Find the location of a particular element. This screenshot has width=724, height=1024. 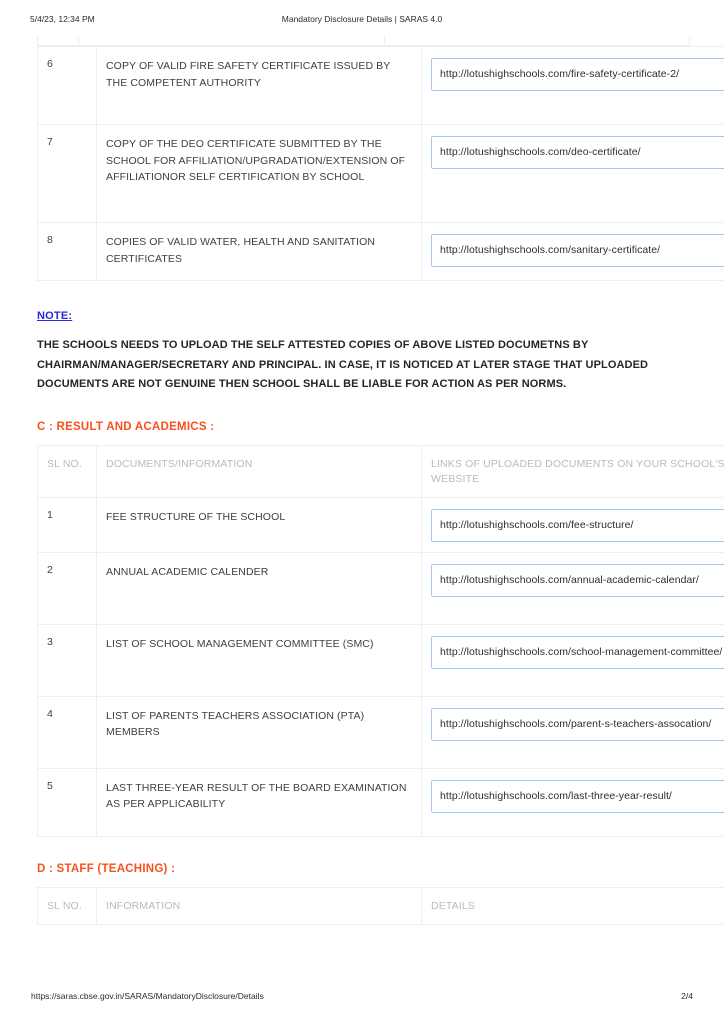

table-header-row: SL NO. INFORMATION DETAILS is located at coordinates (380, 905).